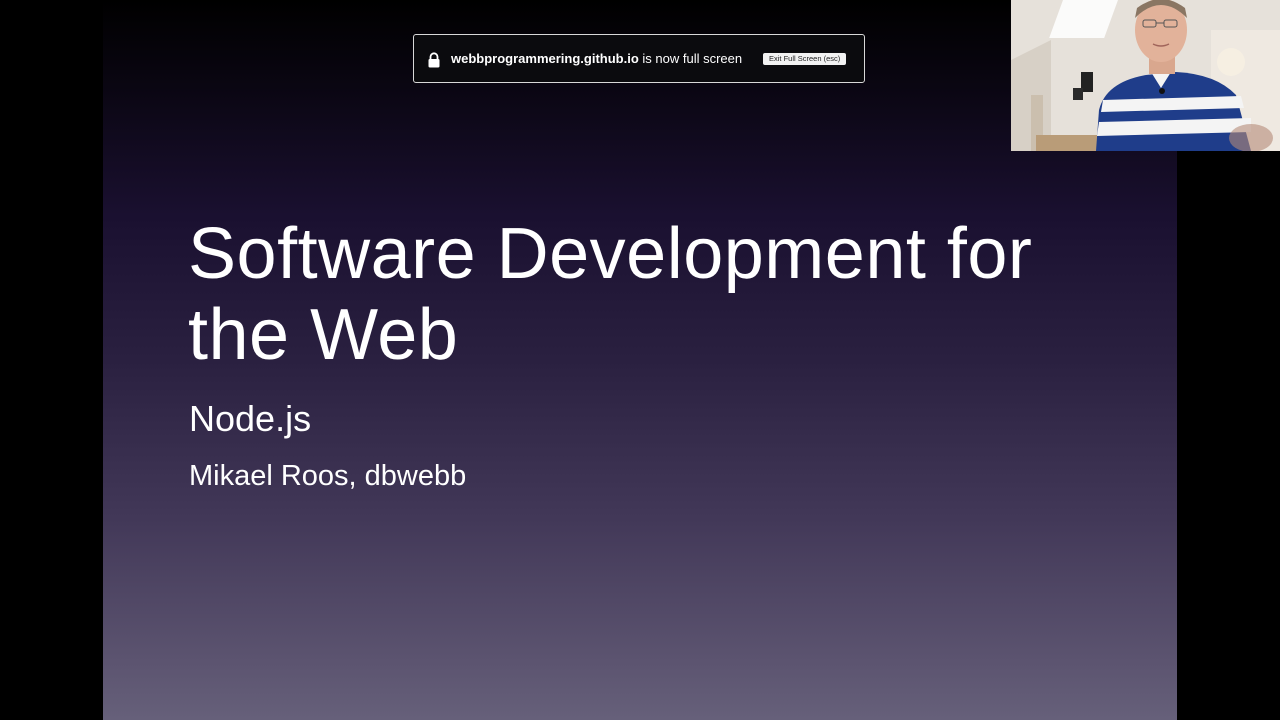 The height and width of the screenshot is (720, 1280). Describe the element at coordinates (328, 476) in the screenshot. I see `slide-author: Mikael Roos, dbwebb` at that location.